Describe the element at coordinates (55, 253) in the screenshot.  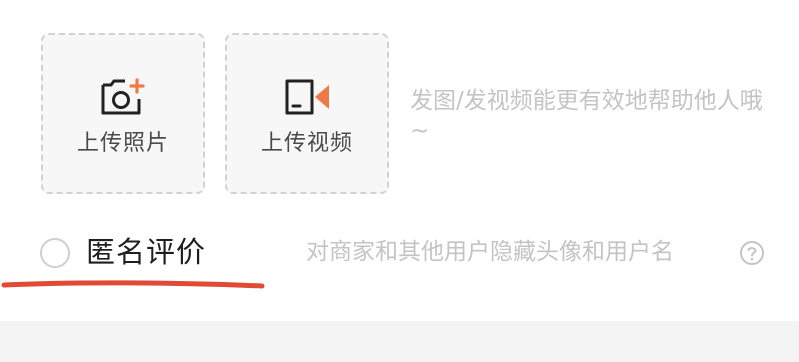
I see `anonymous-review-radio` at that location.